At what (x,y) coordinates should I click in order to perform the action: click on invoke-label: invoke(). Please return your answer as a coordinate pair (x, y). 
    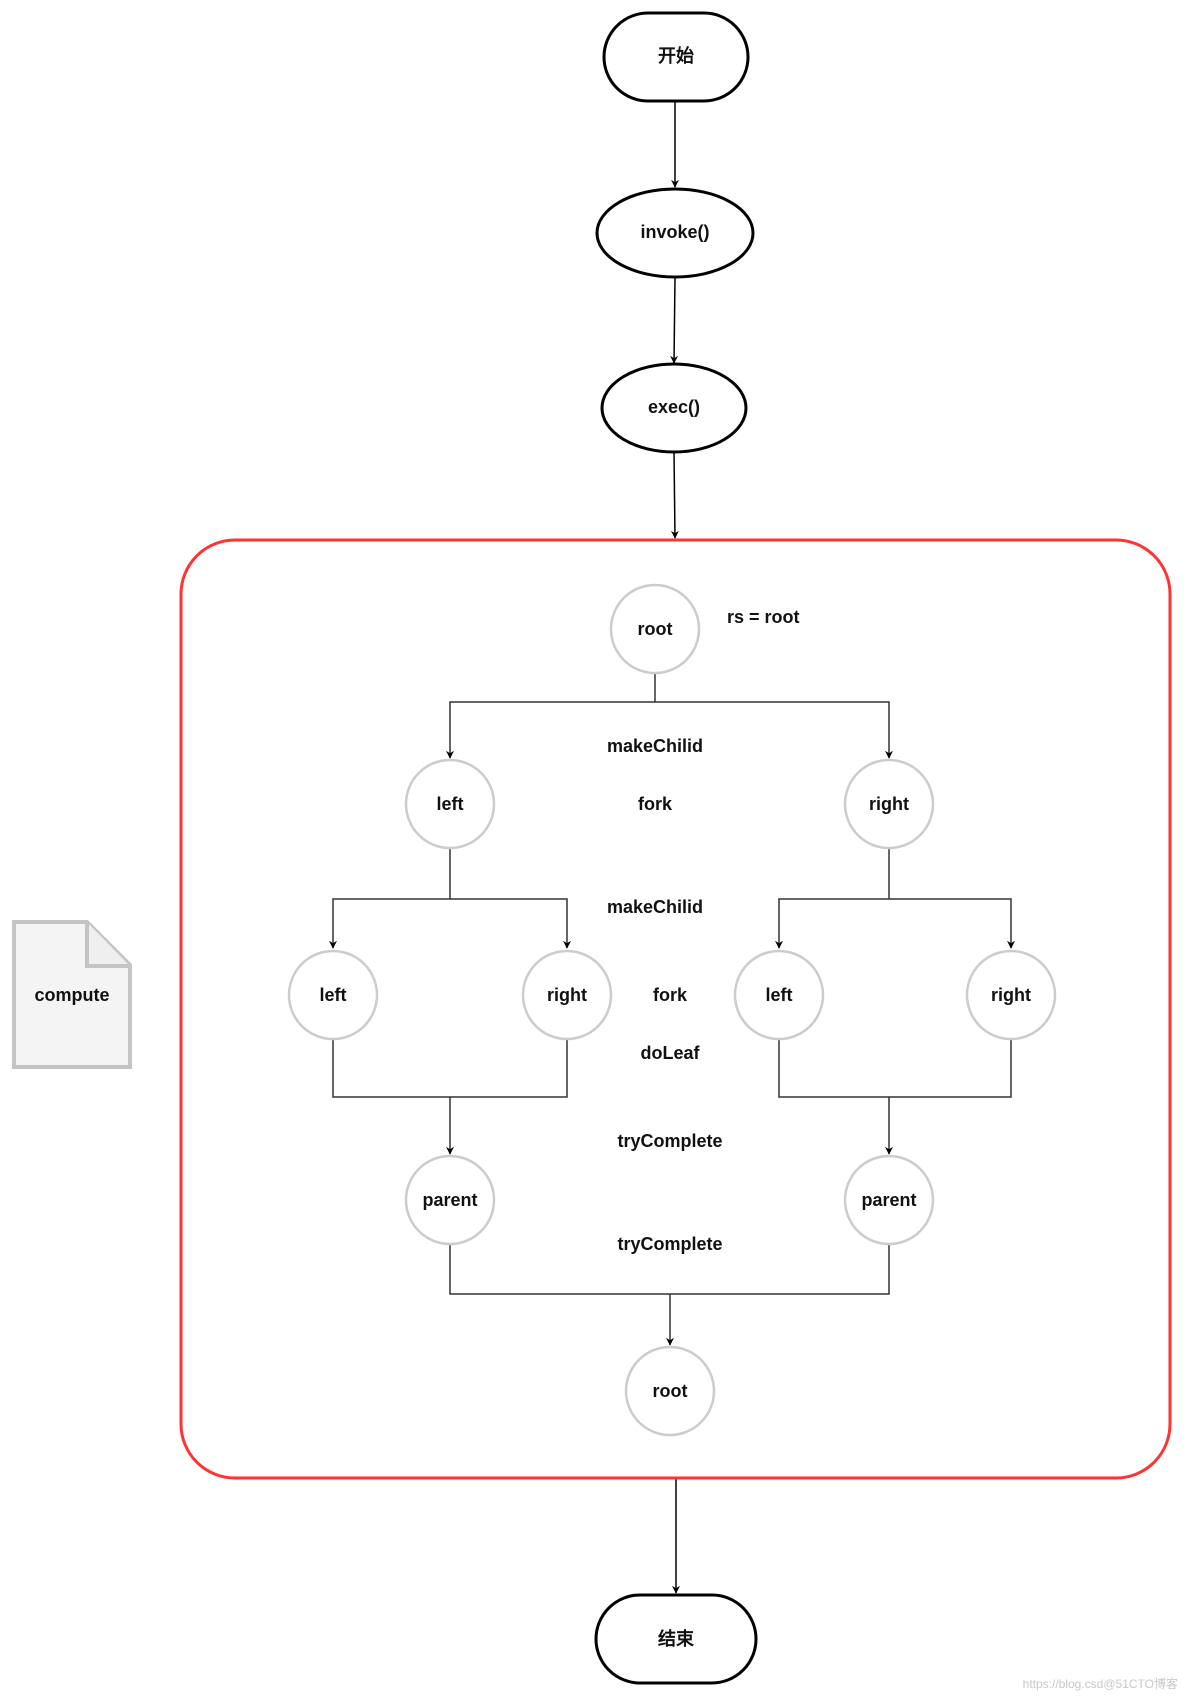
    Looking at the image, I should click on (674, 232).